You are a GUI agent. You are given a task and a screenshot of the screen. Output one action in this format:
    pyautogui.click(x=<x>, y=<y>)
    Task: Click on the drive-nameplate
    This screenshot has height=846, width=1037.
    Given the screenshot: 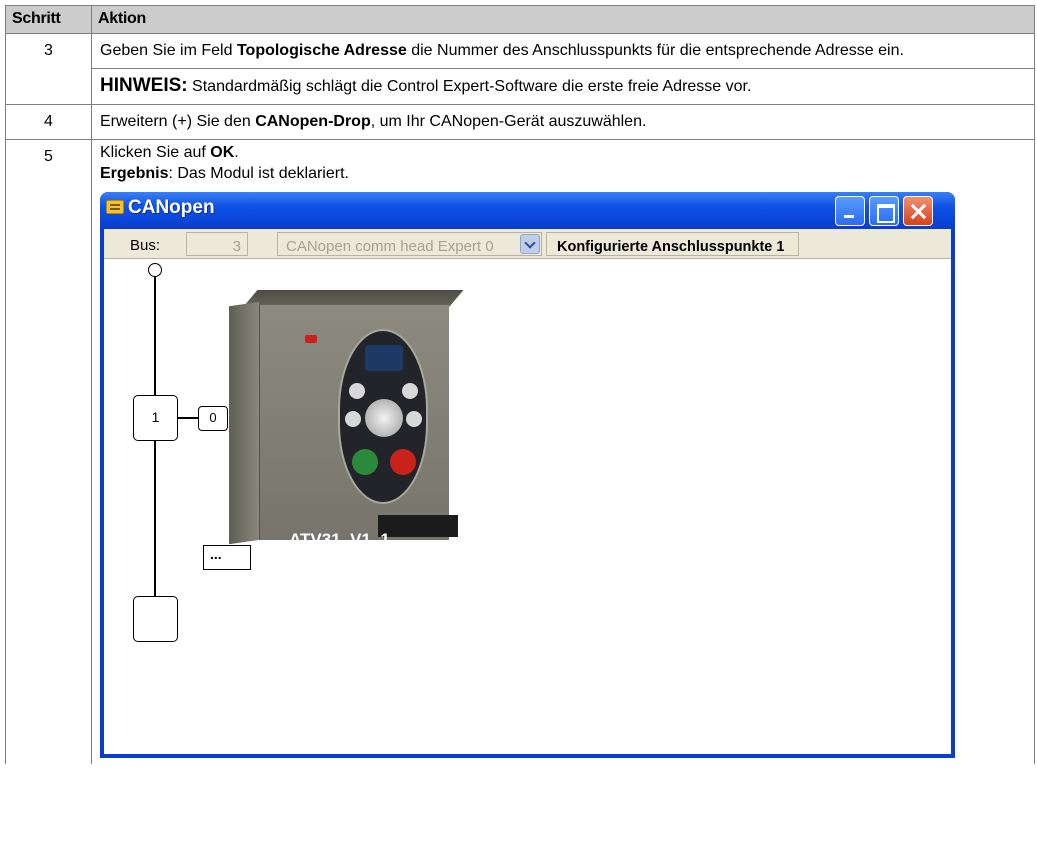 What is the action you would take?
    pyautogui.click(x=418, y=526)
    